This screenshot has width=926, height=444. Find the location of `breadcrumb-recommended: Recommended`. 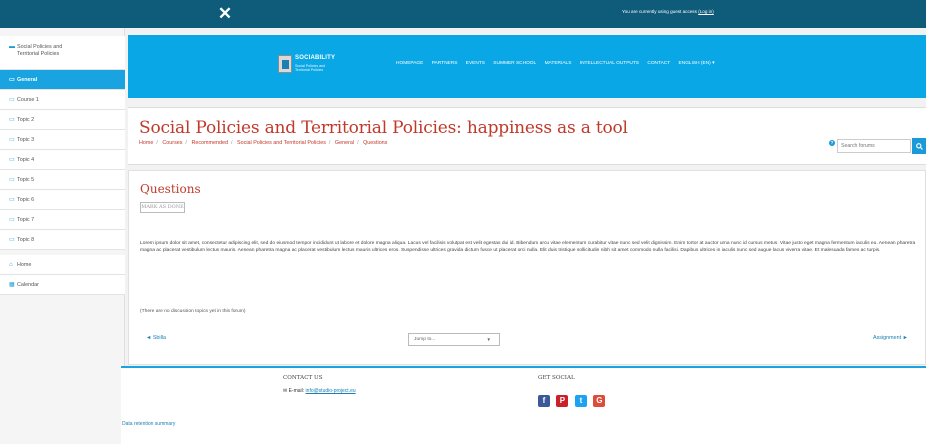

breadcrumb-recommended: Recommended is located at coordinates (209, 143).